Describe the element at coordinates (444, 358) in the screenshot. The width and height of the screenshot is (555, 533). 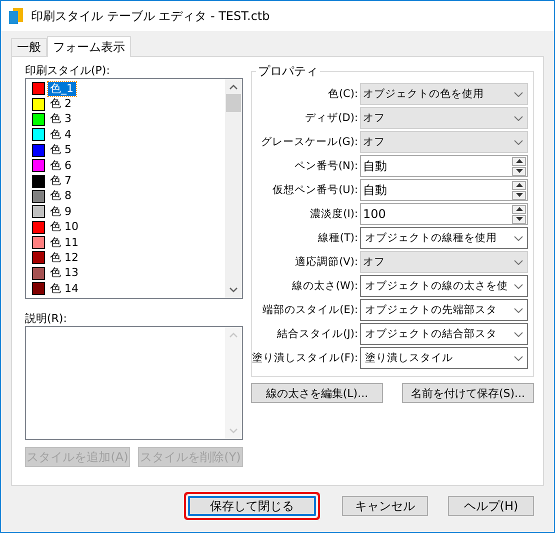
I see `dropdown: 塗り潰しスタイル` at that location.